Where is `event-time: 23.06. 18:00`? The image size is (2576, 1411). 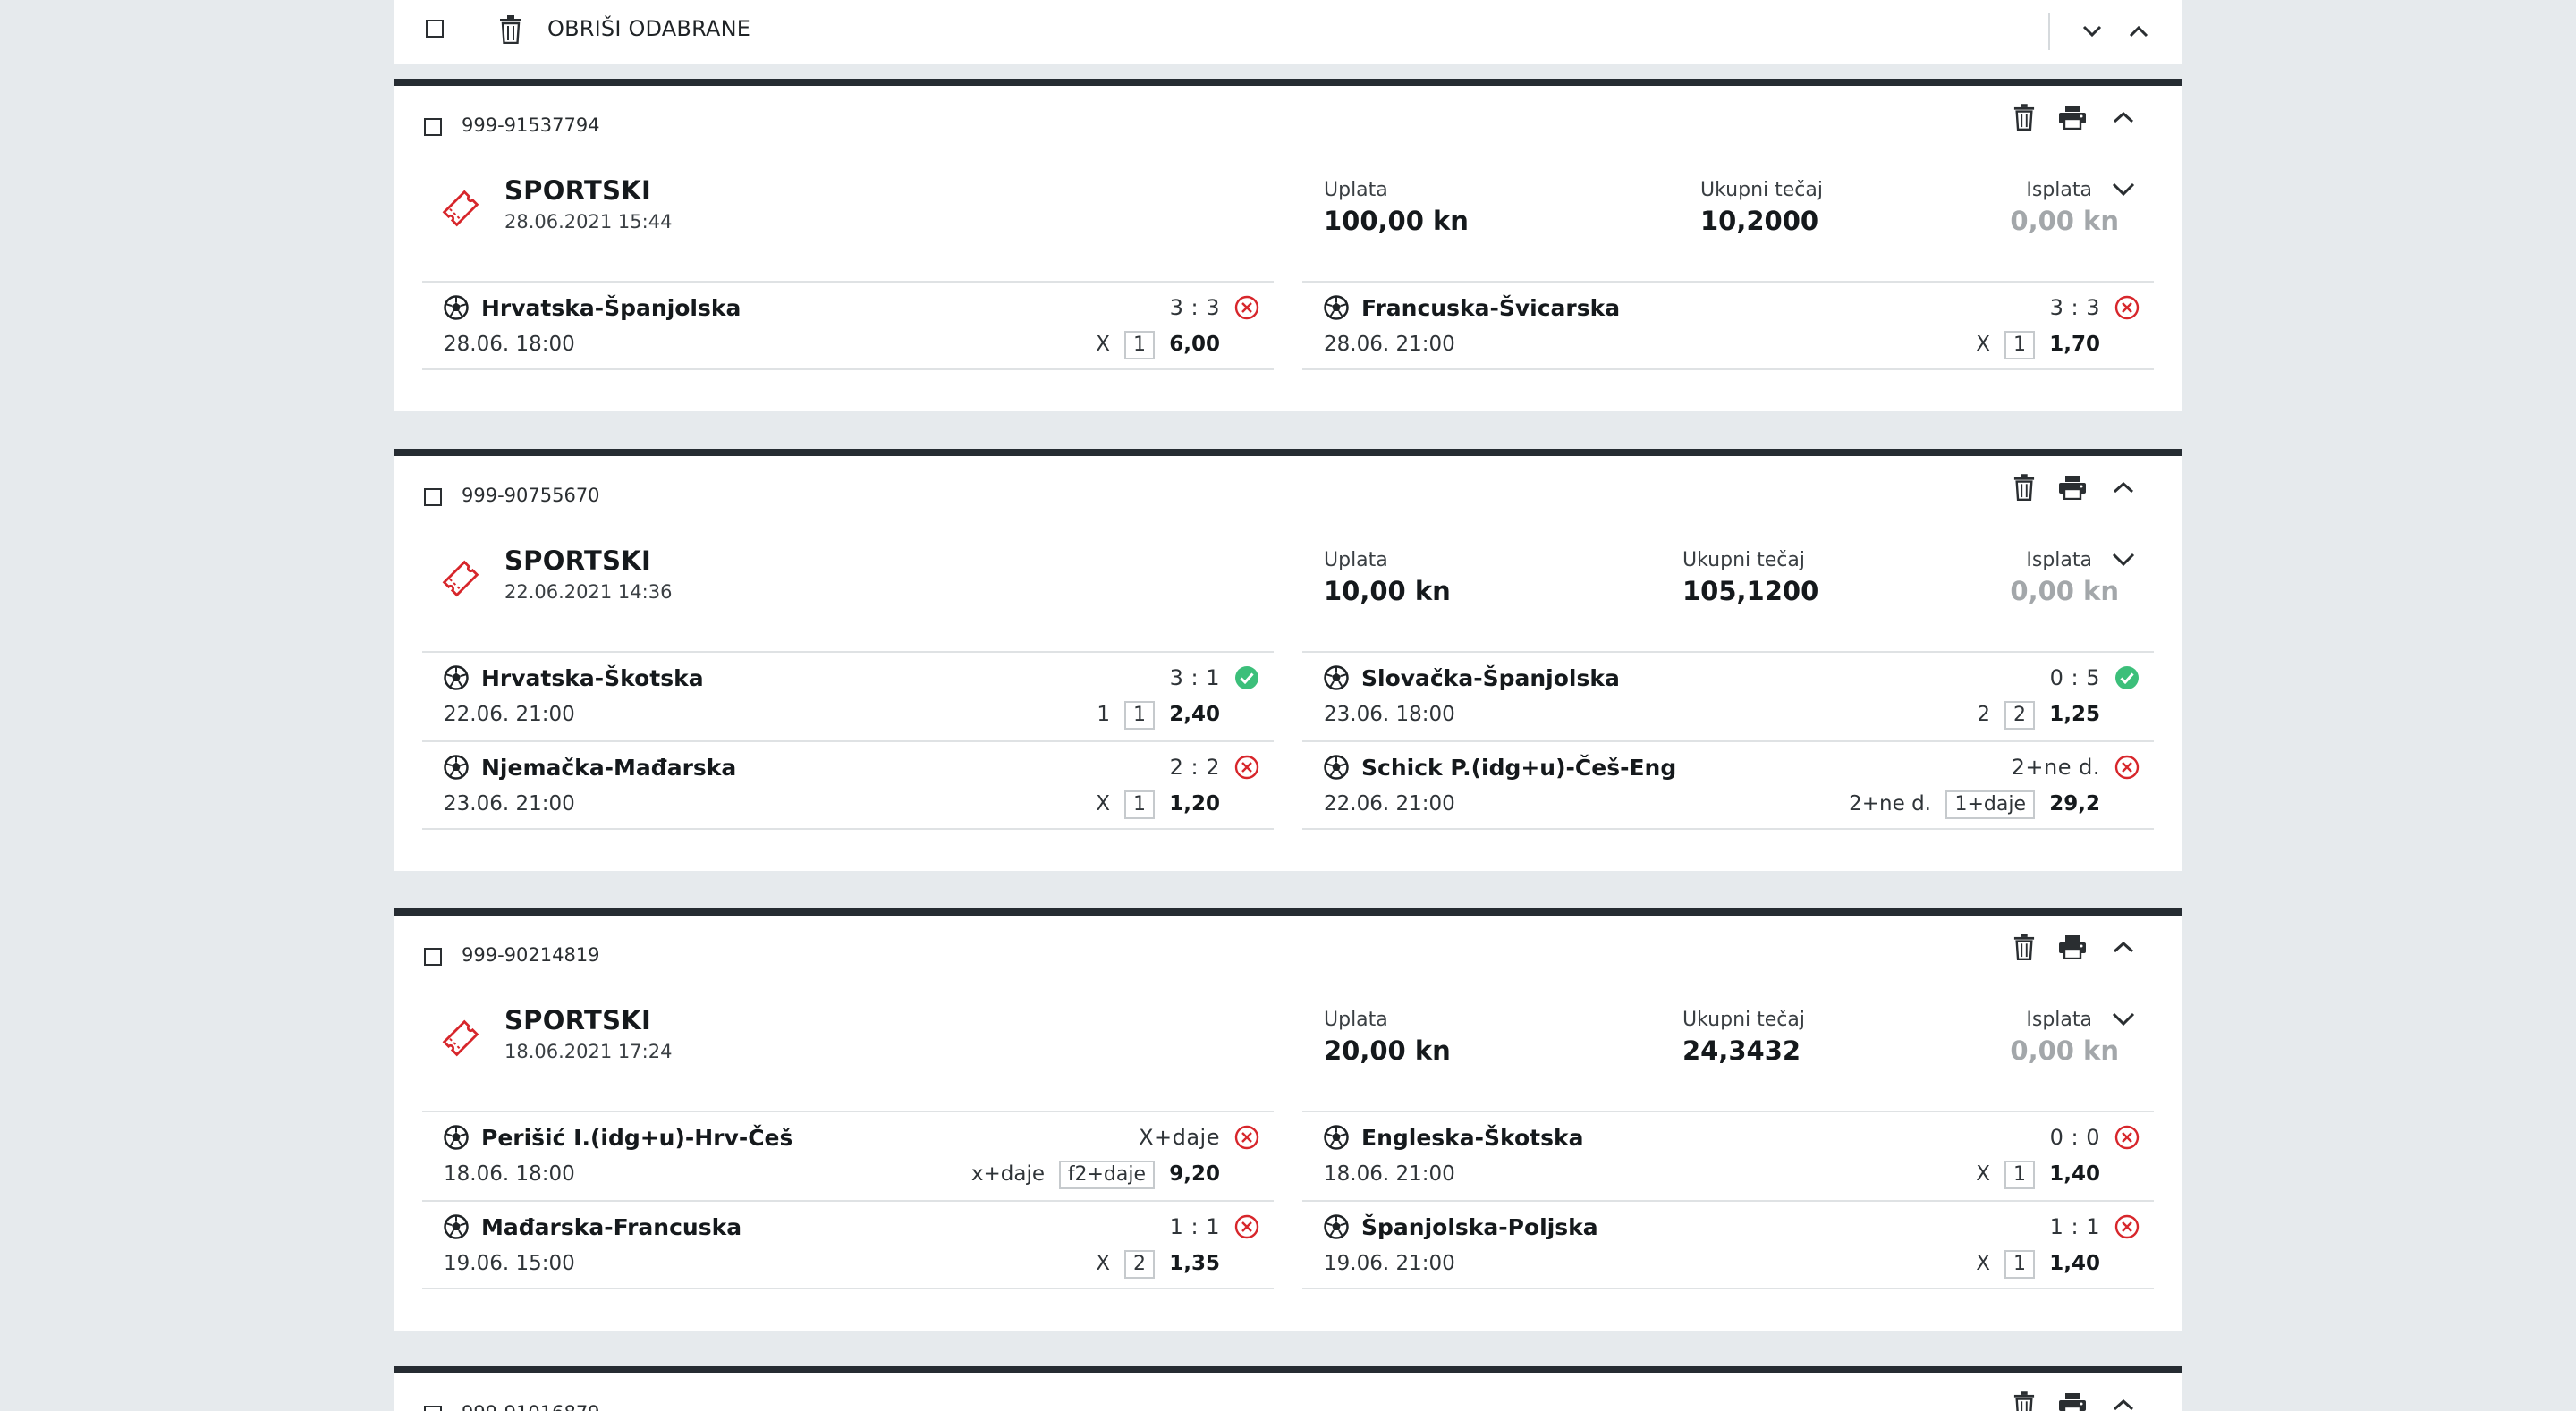
event-time: 23.06. 18:00 is located at coordinates (1389, 715).